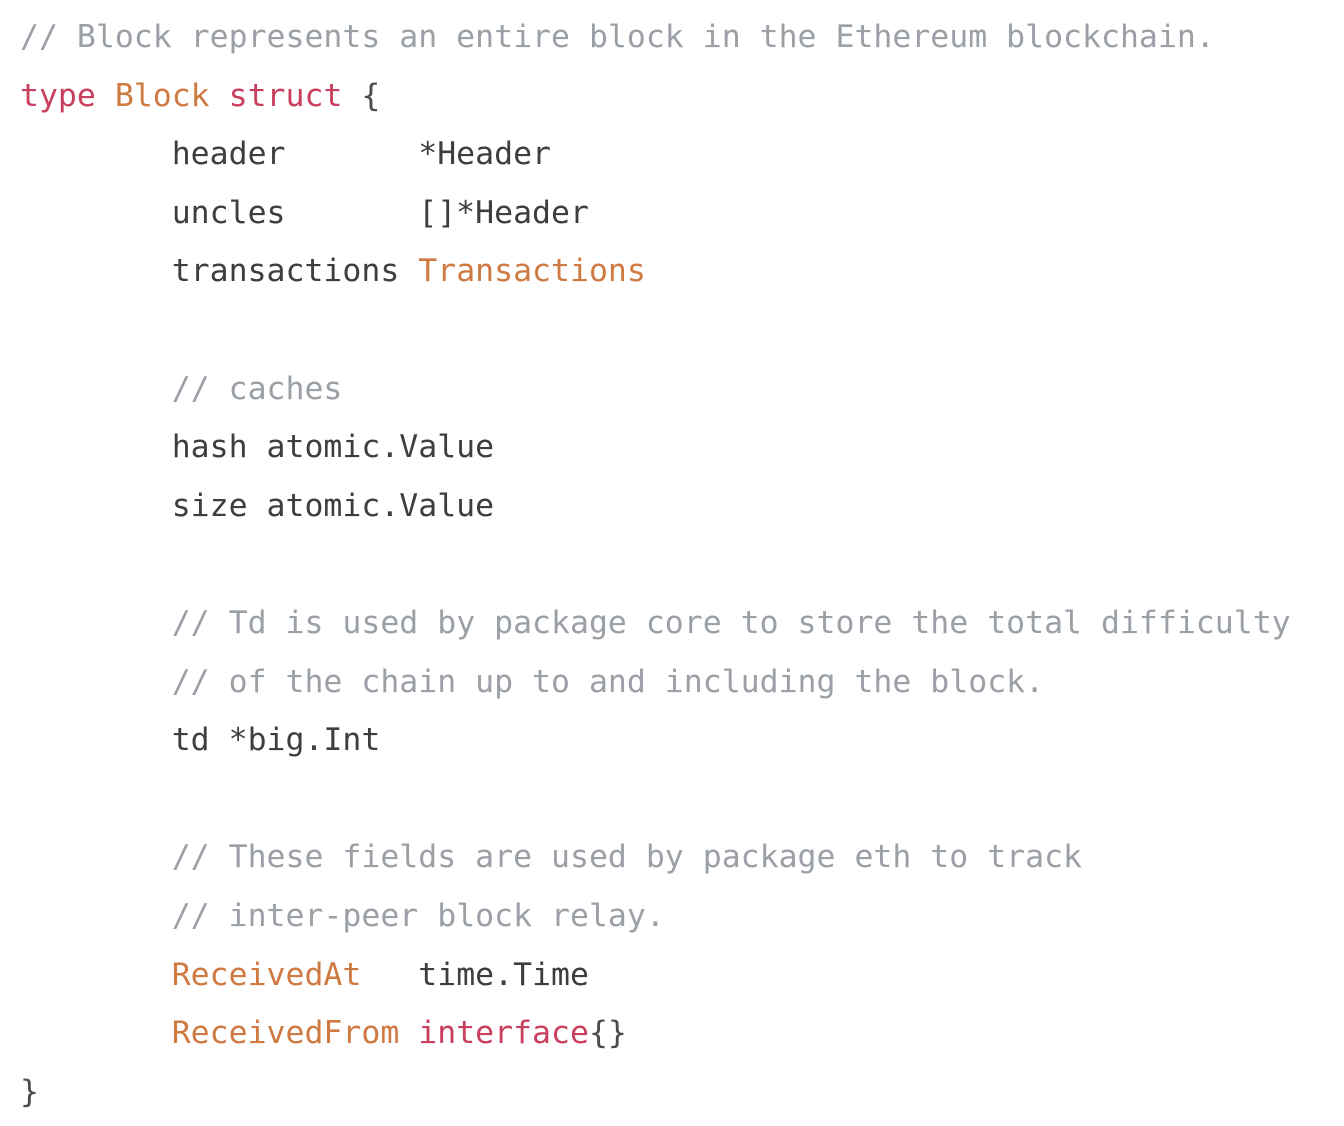 The image size is (1344, 1126). I want to click on code-token: time.Time, so click(475, 974).